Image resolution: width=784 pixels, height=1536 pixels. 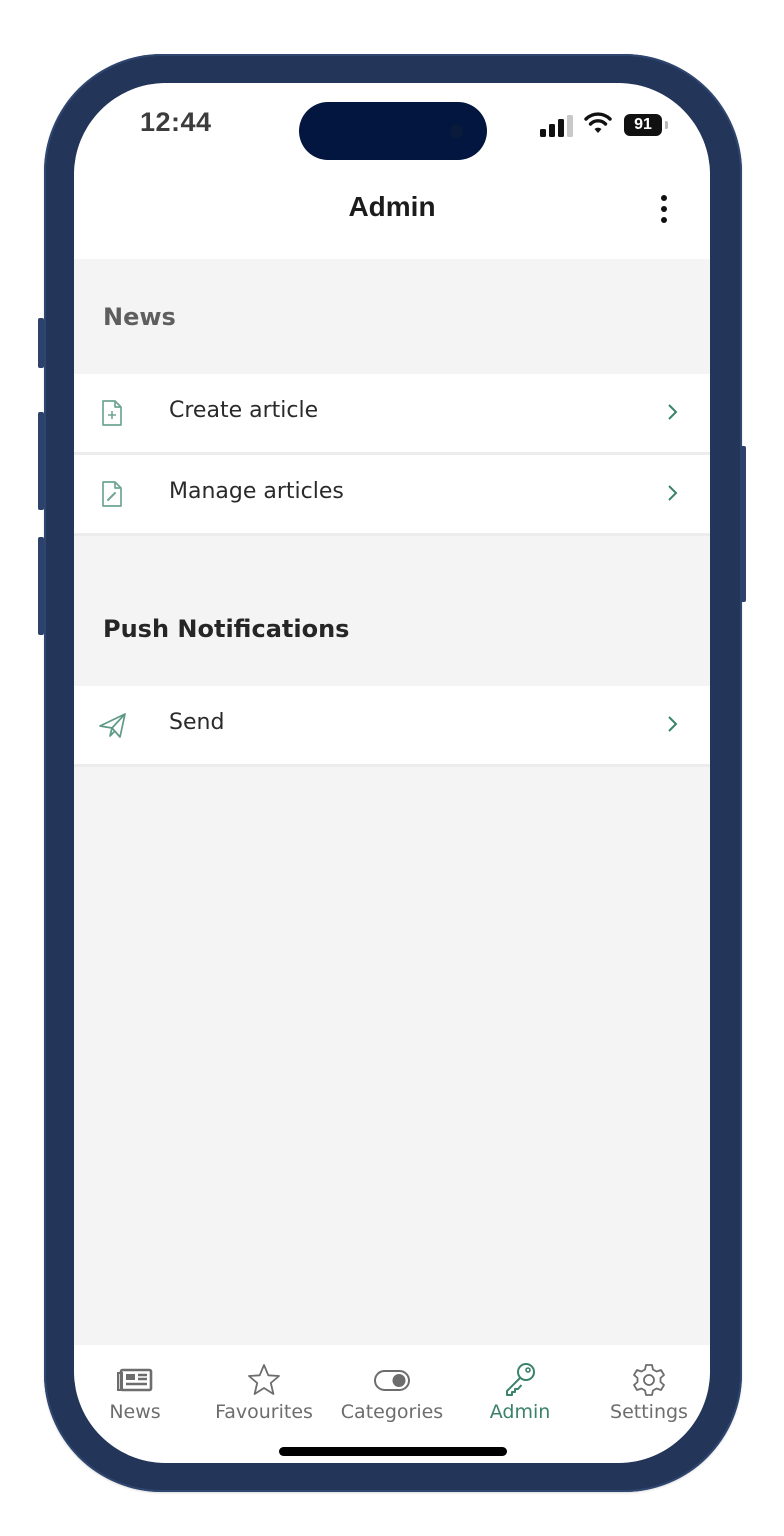 What do you see at coordinates (392, 1380) in the screenshot?
I see `toggle-icon` at bounding box center [392, 1380].